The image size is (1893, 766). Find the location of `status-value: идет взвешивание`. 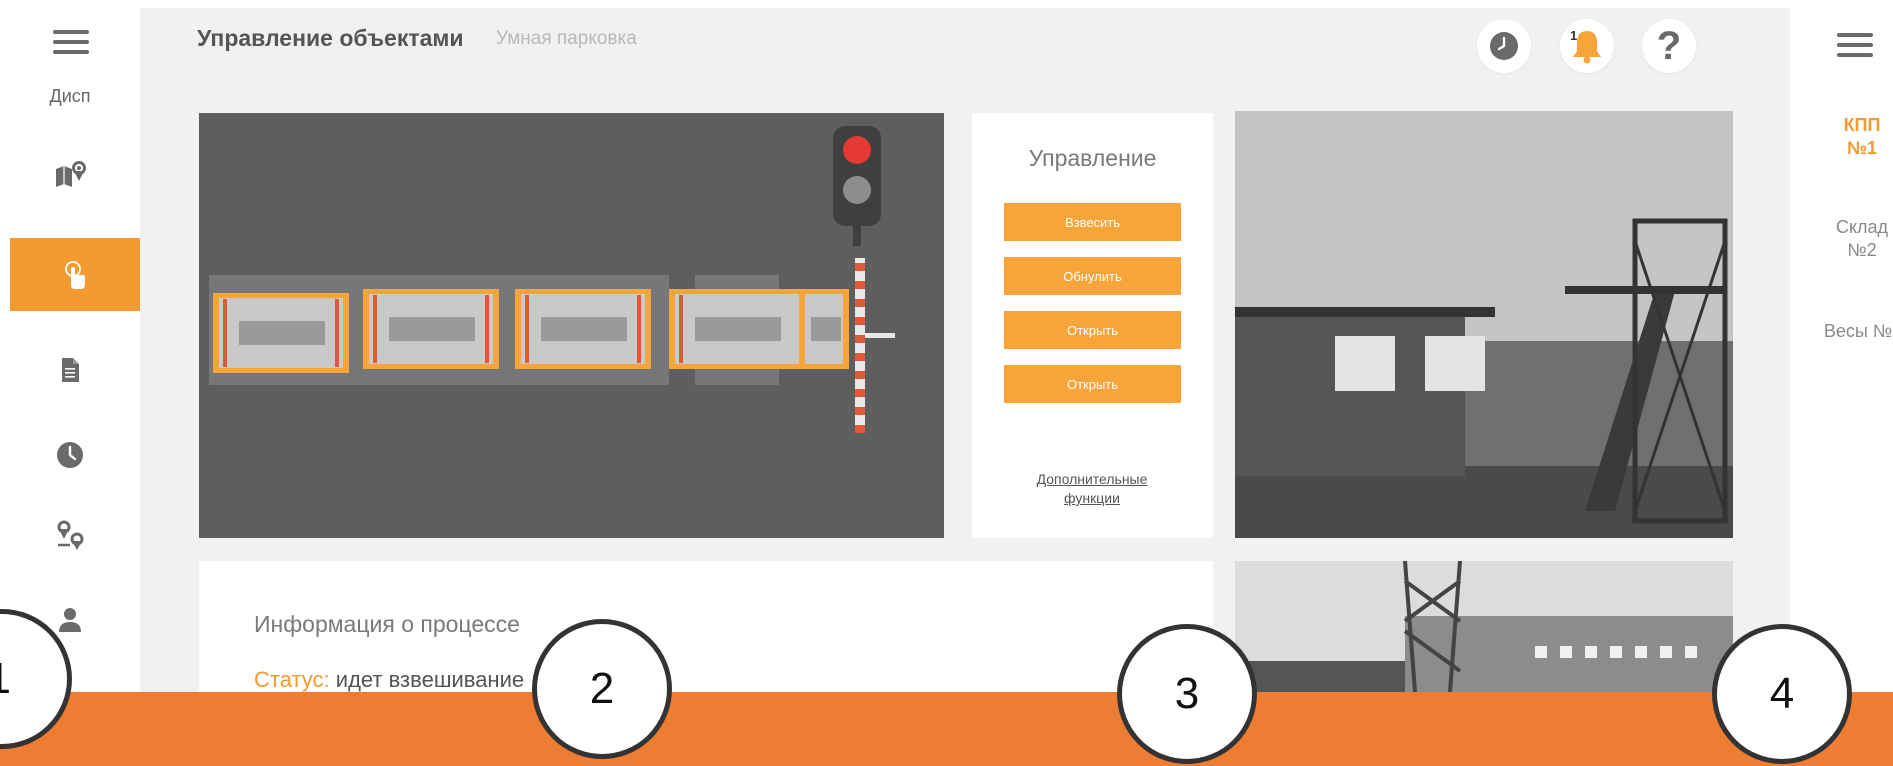

status-value: идет взвешивание is located at coordinates (430, 679).